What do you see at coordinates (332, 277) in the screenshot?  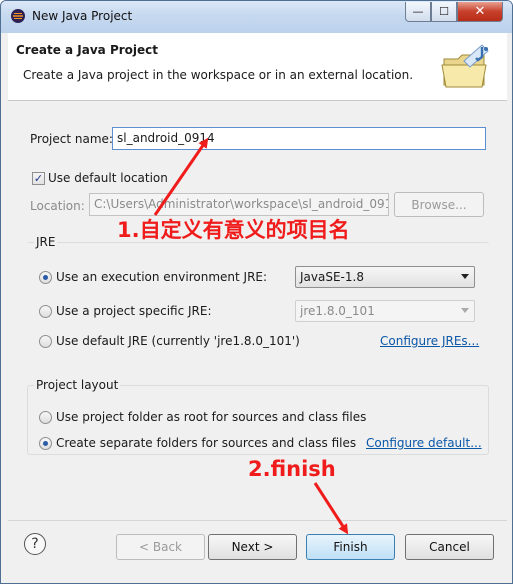 I see `jre-env-select-value: JavaSE-1.8` at bounding box center [332, 277].